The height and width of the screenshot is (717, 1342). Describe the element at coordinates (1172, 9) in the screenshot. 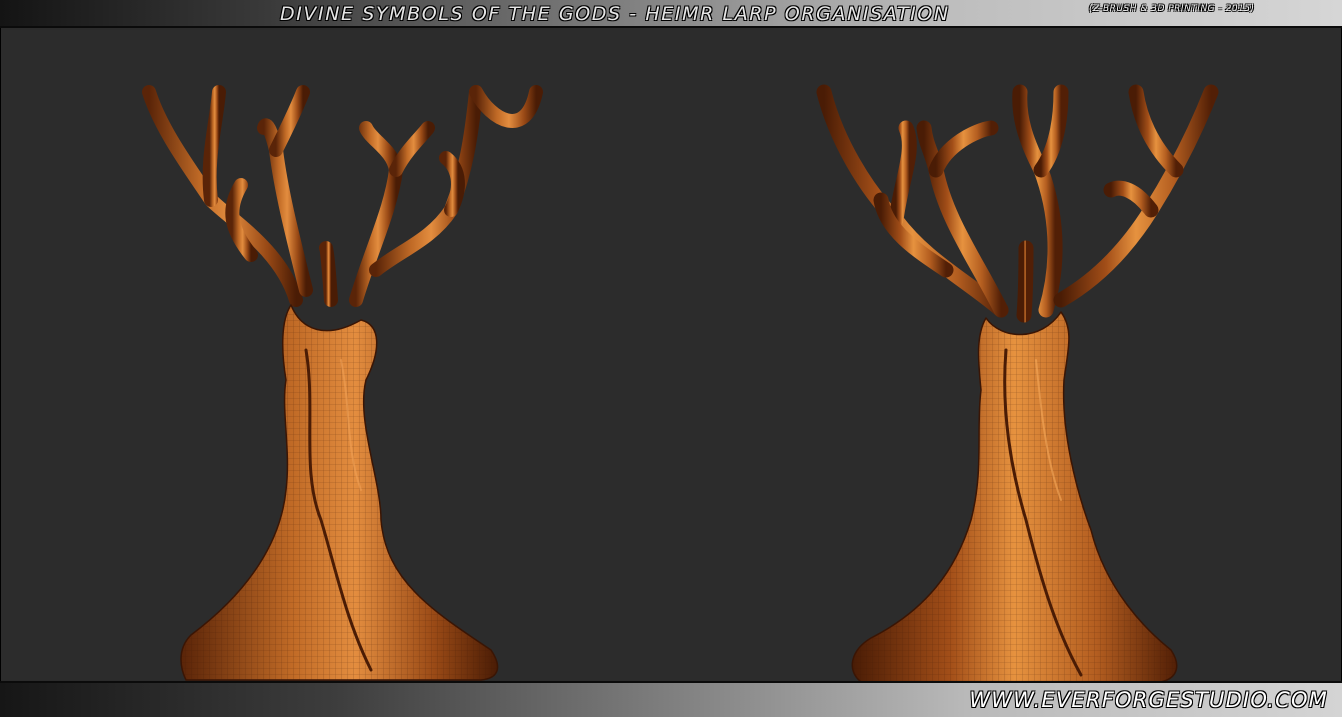

I see `page-subtitle: (Z-BRUSH & 3D PRINTING - 2015)` at that location.